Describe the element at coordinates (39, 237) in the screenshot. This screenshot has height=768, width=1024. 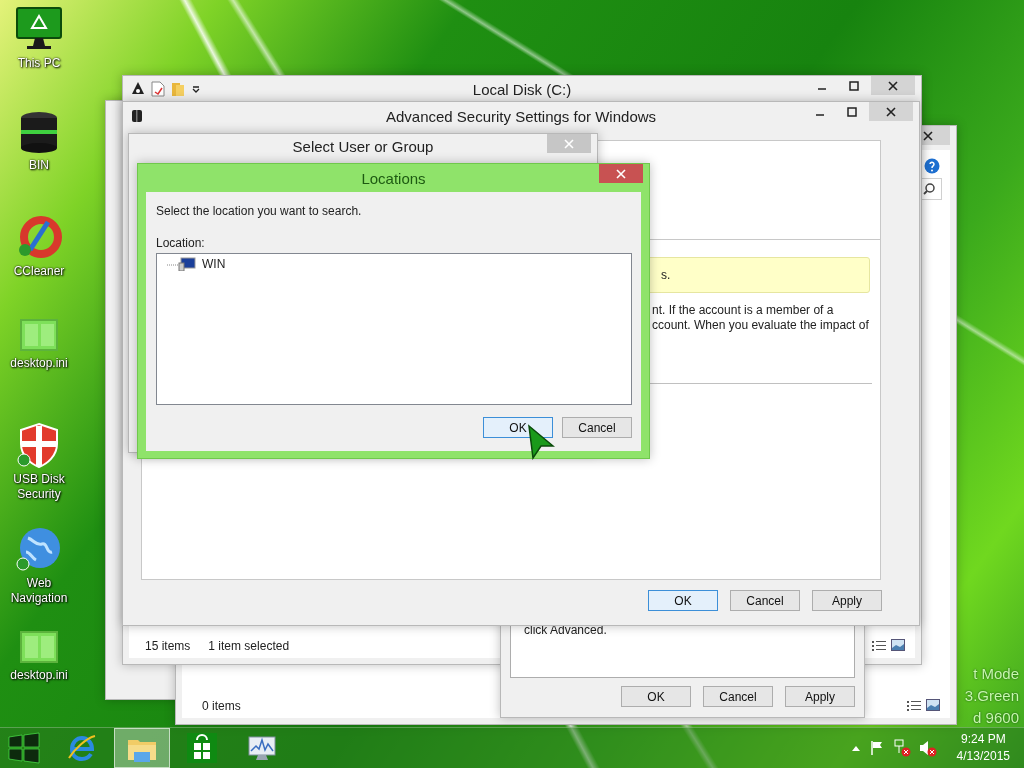
I see `brush-icon` at that location.